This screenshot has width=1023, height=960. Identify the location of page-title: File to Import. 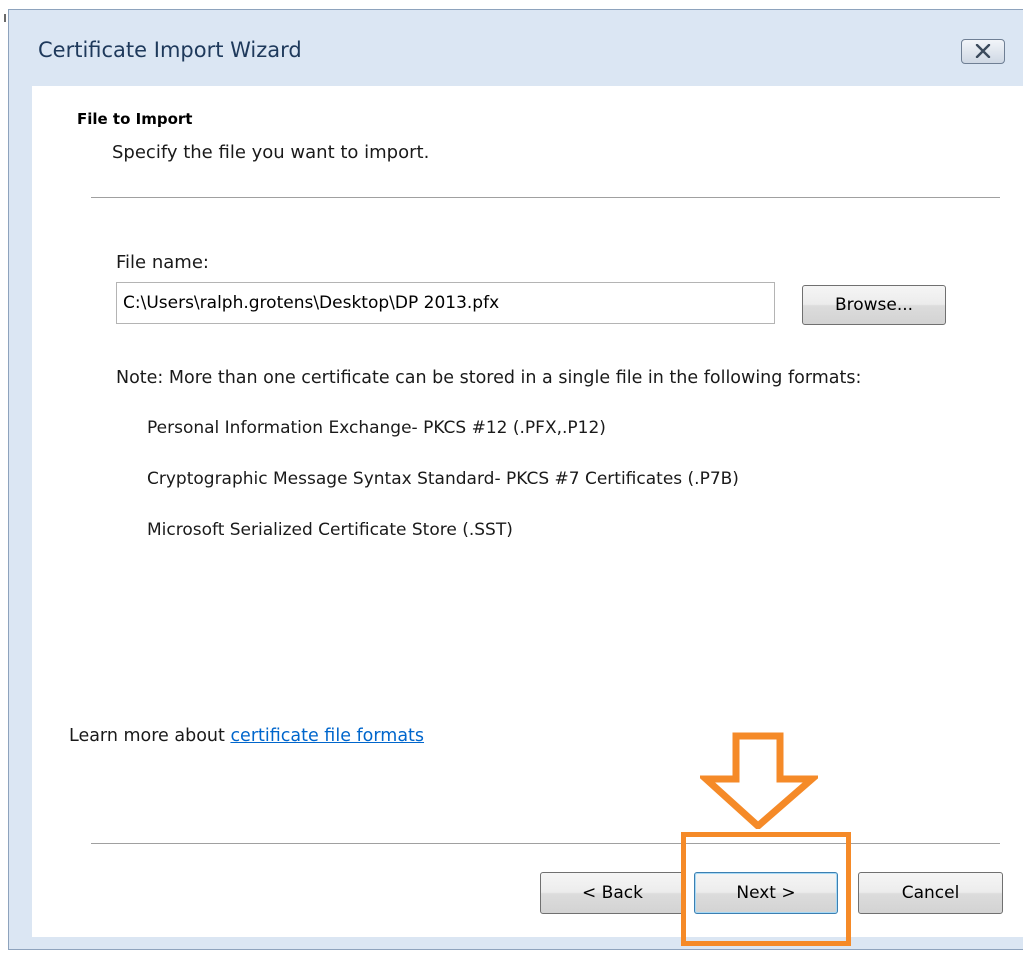
(135, 119).